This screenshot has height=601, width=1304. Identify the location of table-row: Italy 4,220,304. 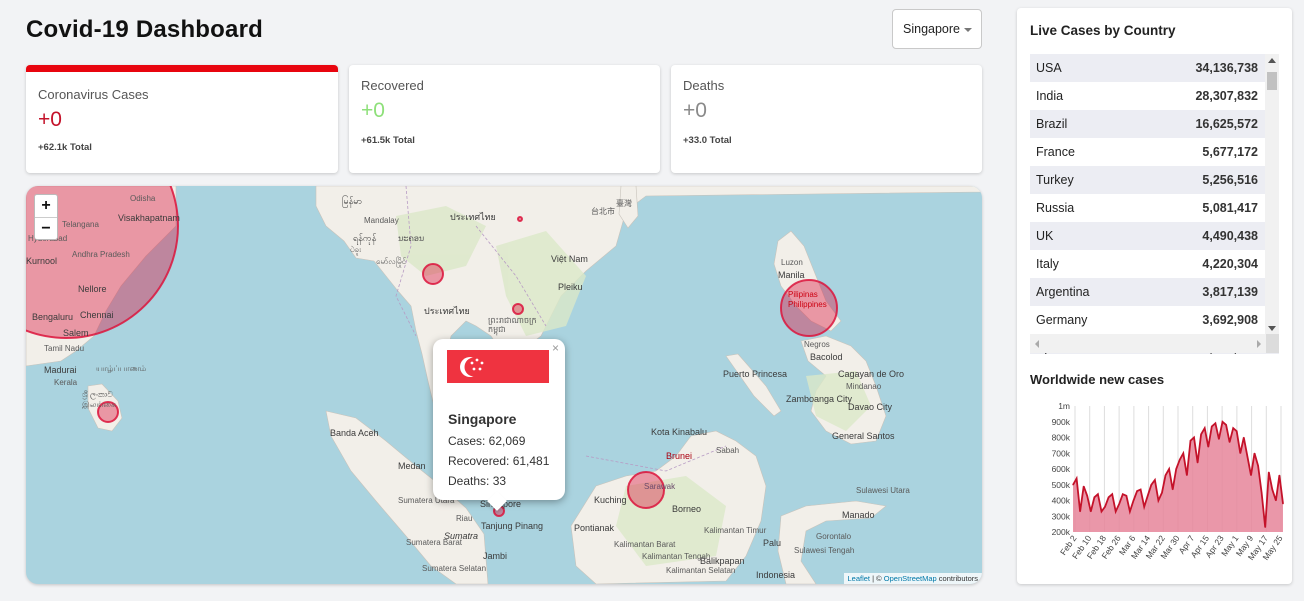
(1154, 264).